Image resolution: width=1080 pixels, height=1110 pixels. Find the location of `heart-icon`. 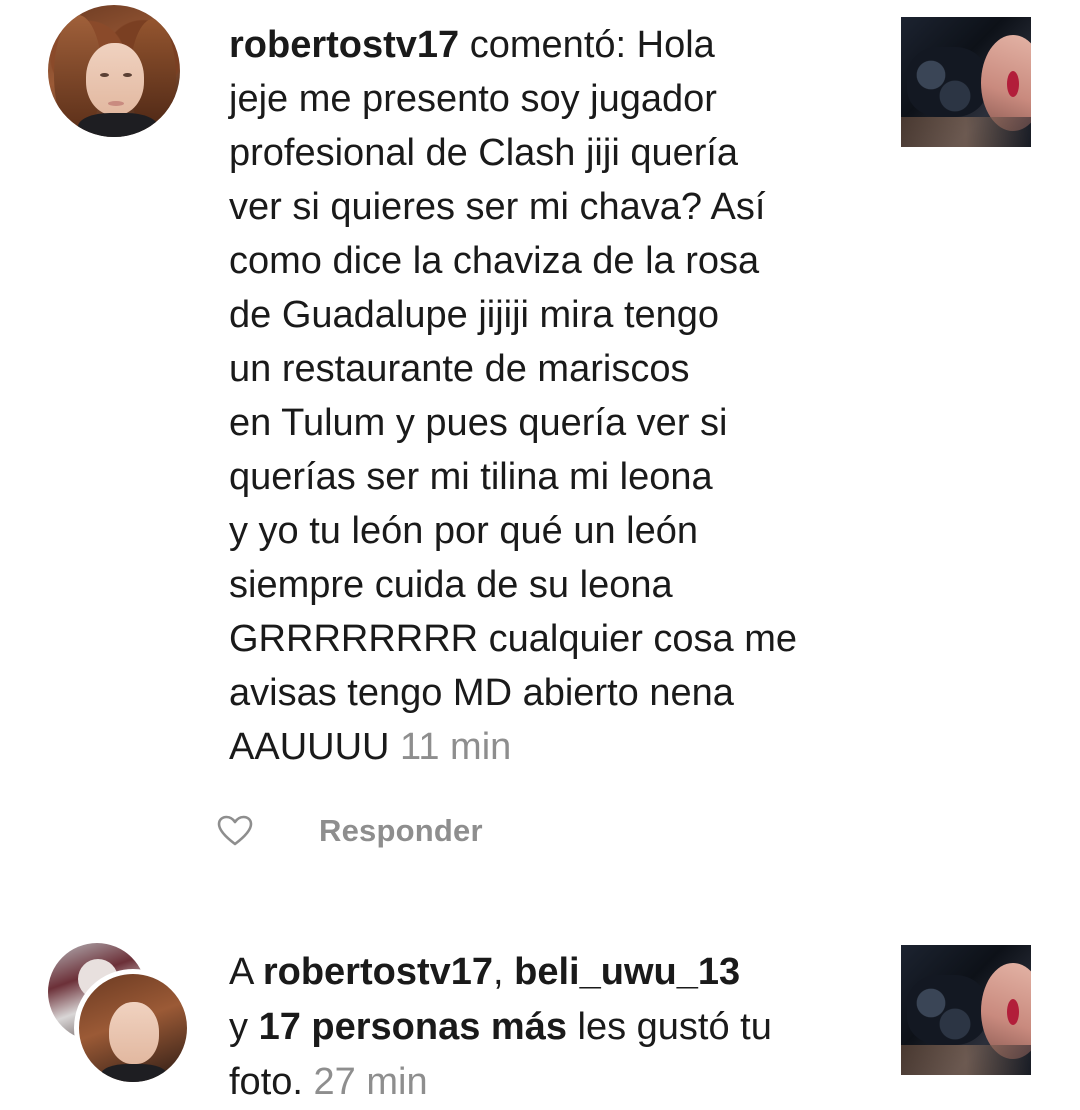

heart-icon is located at coordinates (235, 831).